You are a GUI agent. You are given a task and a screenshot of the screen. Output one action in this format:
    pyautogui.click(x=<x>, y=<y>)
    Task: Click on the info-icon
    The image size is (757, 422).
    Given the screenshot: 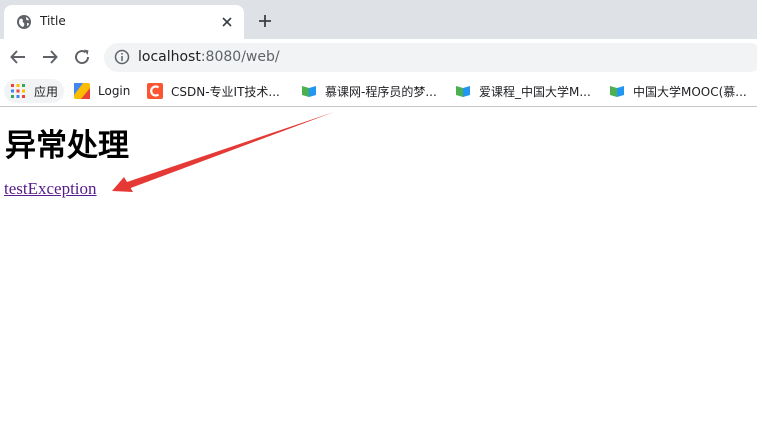 What is the action you would take?
    pyautogui.click(x=122, y=57)
    